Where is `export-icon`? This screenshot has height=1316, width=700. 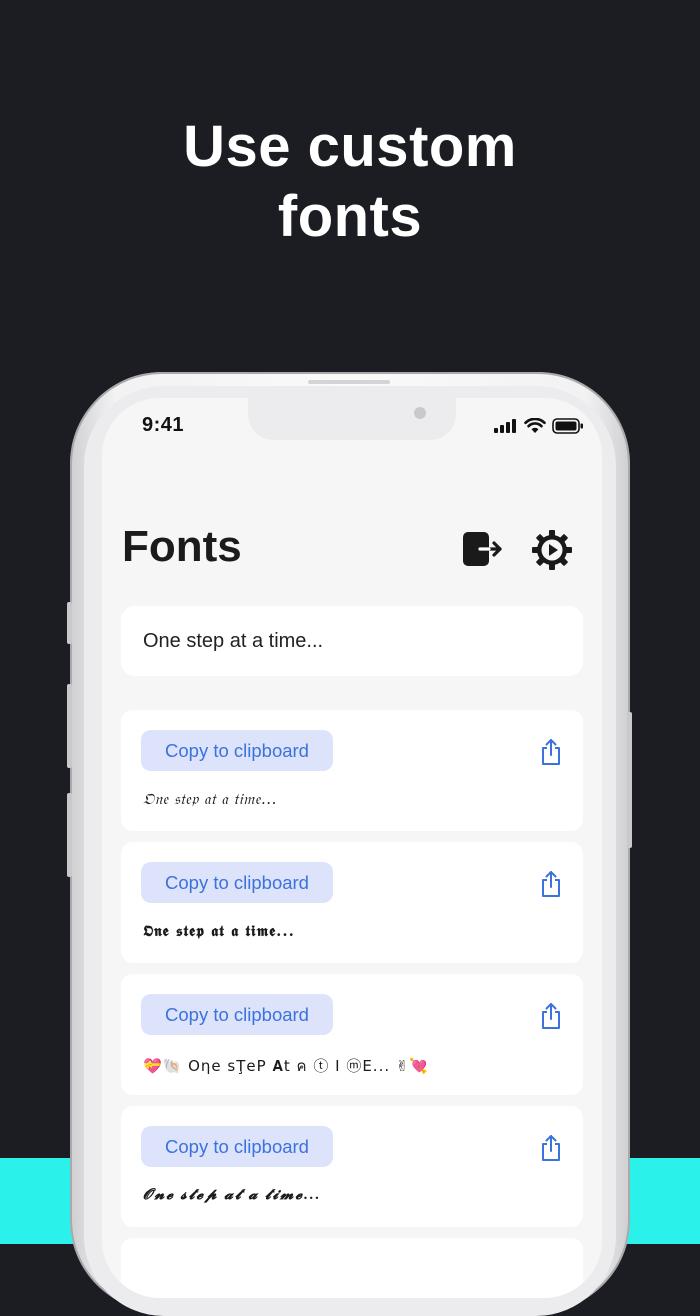
export-icon is located at coordinates (482, 549).